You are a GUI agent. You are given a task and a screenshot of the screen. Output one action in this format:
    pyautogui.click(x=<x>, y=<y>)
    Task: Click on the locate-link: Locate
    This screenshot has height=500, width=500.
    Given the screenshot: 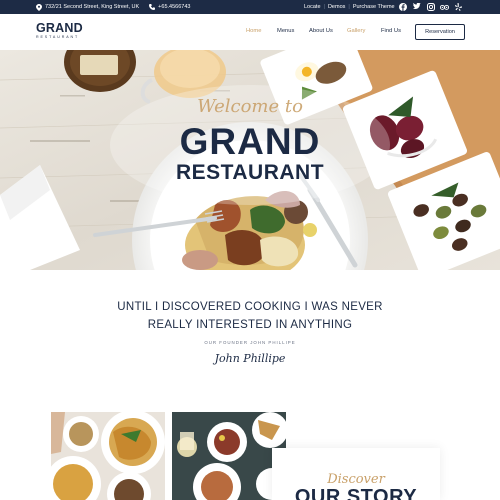 What is the action you would take?
    pyautogui.click(x=312, y=7)
    